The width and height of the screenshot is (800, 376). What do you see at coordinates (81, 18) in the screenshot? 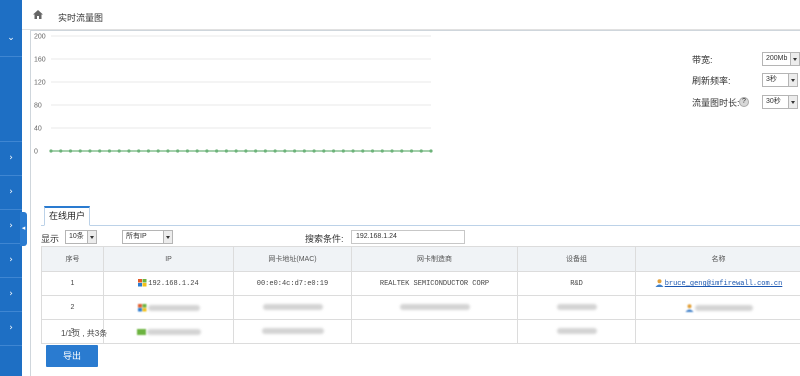
I see `page-title: 实时流量图` at bounding box center [81, 18].